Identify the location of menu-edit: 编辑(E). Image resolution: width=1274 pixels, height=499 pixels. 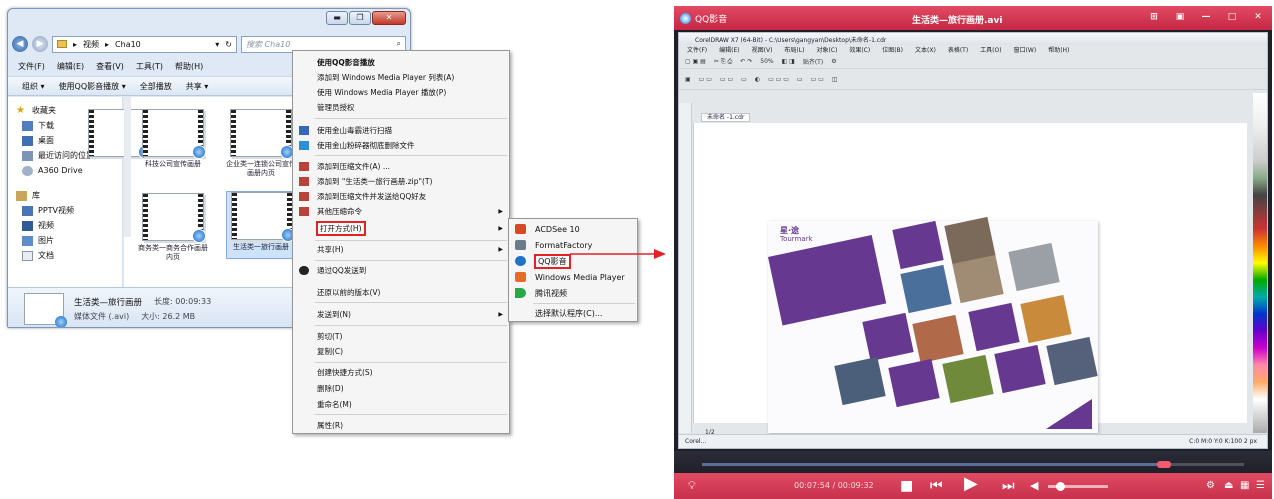
(70, 66).